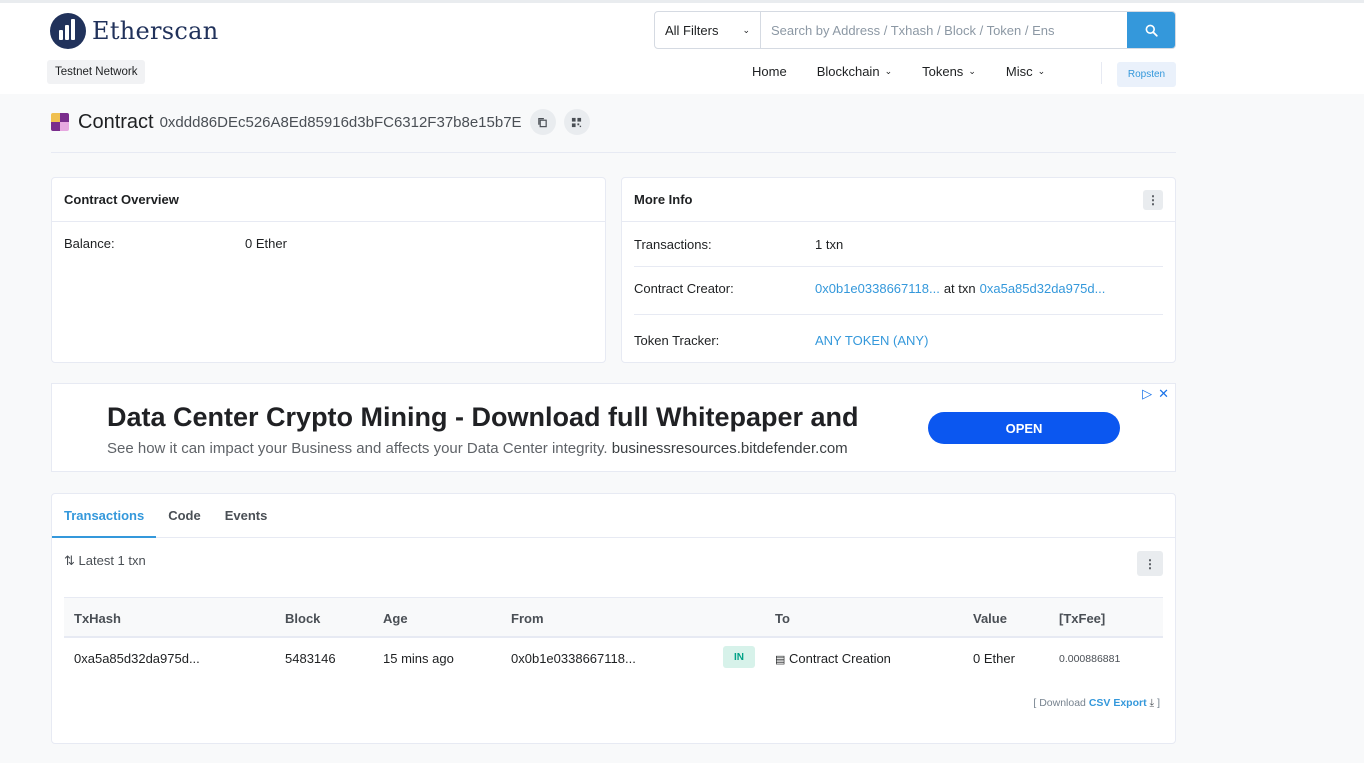 This screenshot has width=1364, height=763. I want to click on to-cell: ▤ Contract Creation, so click(833, 658).